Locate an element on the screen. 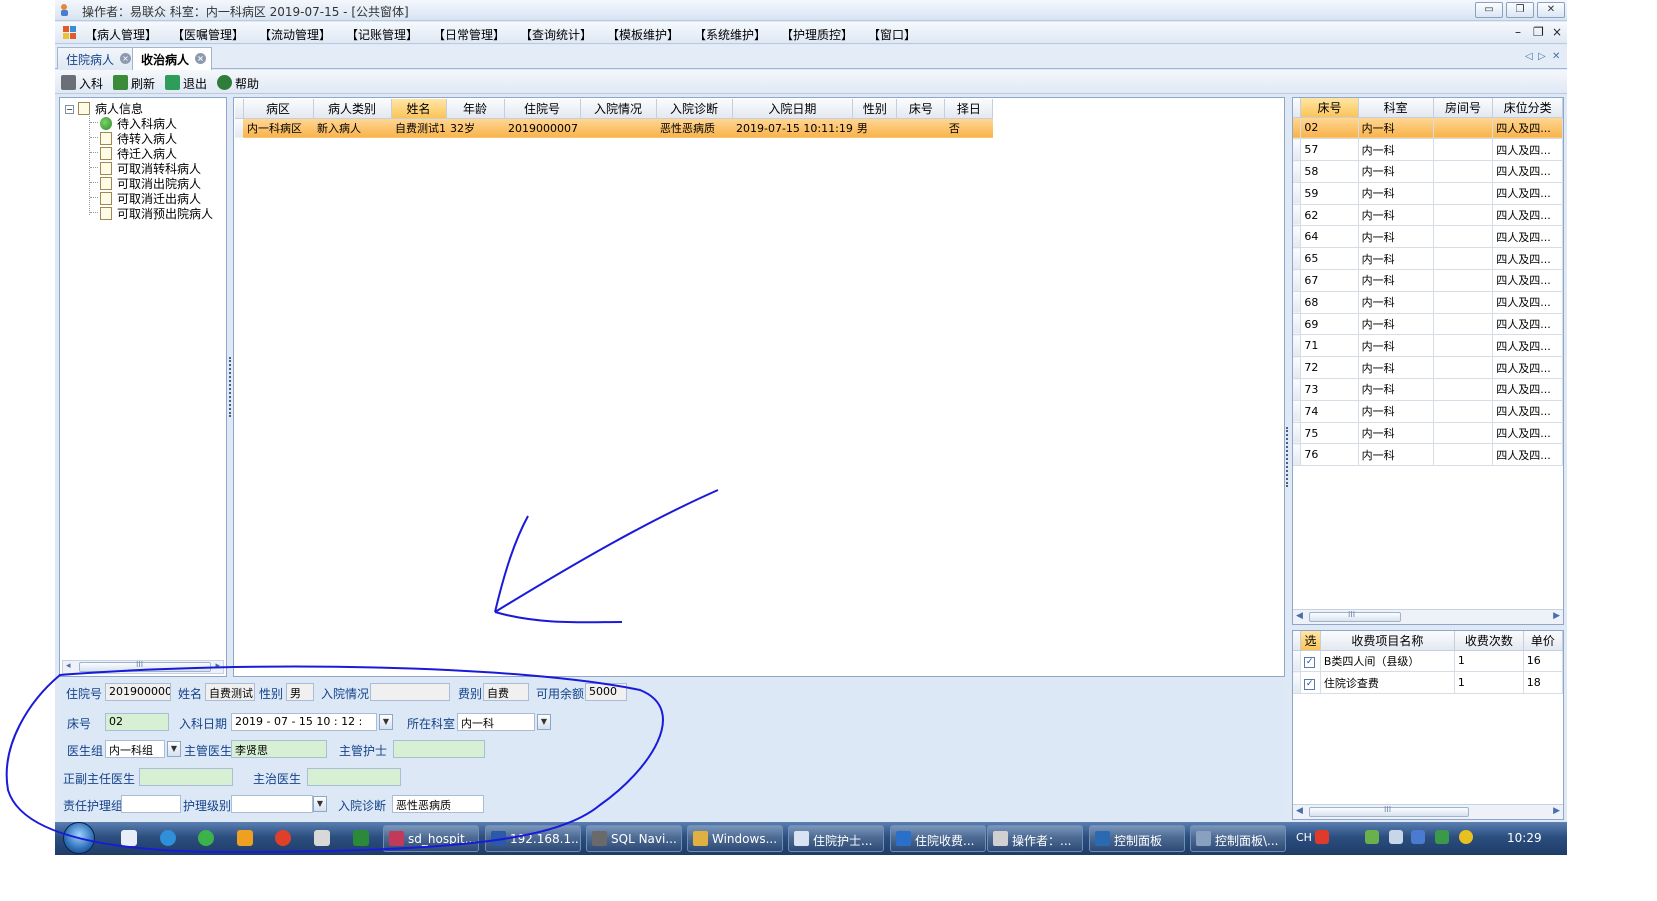 Image resolution: width=1657 pixels, height=901 pixels. column-header: 病人类别 is located at coordinates (352, 109).